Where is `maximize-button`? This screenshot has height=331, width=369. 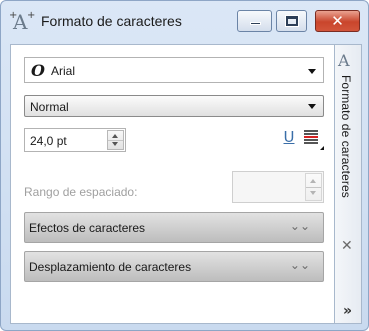
maximize-button is located at coordinates (291, 21).